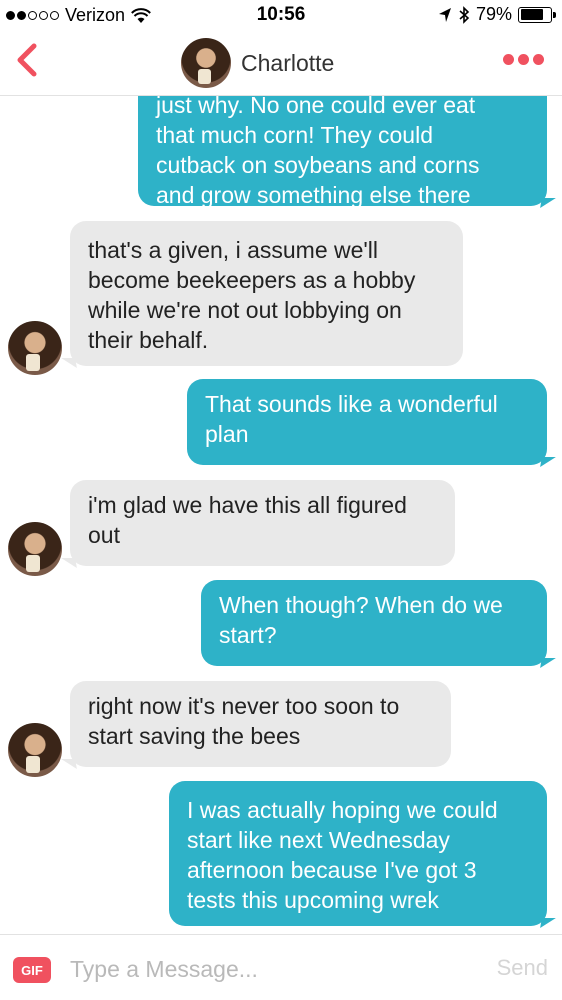  What do you see at coordinates (313, 195) in the screenshot?
I see `message-line: and grow something else there` at bounding box center [313, 195].